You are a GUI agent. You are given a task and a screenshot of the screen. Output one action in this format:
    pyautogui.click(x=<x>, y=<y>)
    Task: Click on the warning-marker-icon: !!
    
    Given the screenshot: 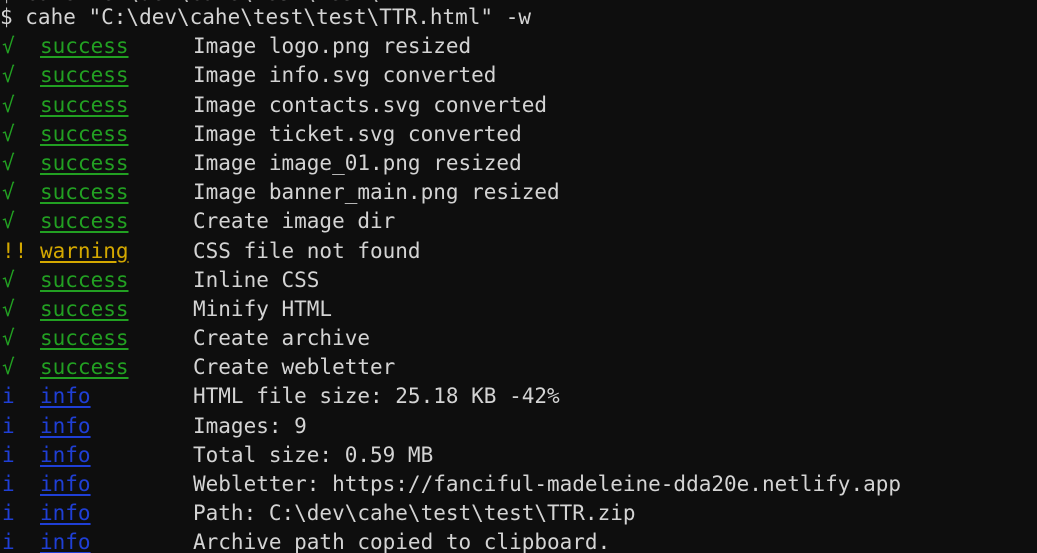 What is the action you would take?
    pyautogui.click(x=15, y=250)
    